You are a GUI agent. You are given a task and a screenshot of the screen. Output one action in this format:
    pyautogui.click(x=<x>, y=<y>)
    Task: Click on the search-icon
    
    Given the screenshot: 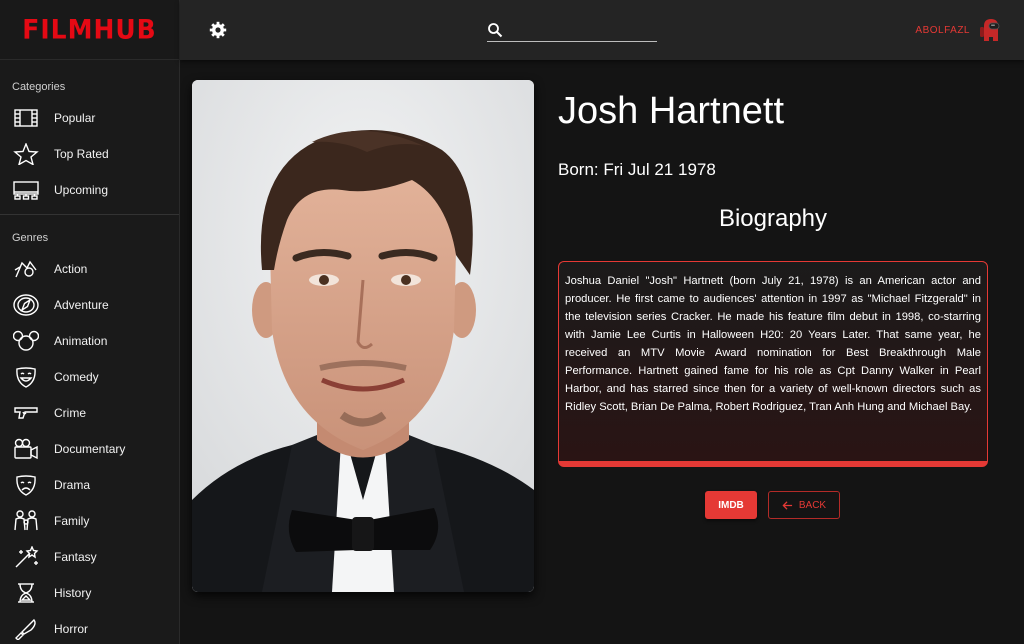 What is the action you would take?
    pyautogui.click(x=495, y=30)
    